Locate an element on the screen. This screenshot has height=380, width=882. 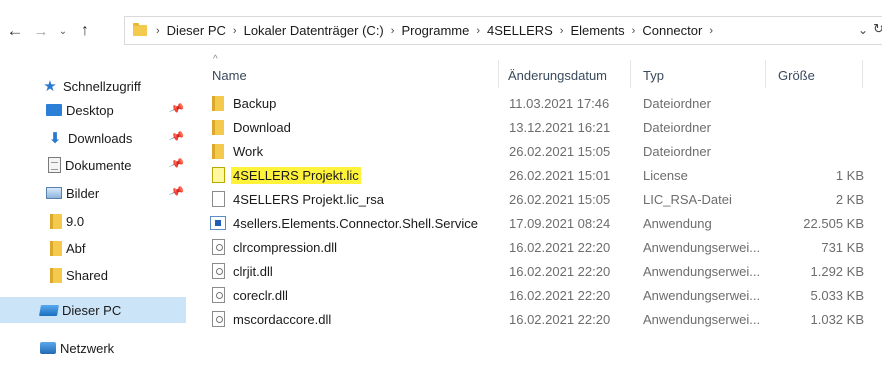
sidebar-item-9-0: 9.0 is located at coordinates (93, 221).